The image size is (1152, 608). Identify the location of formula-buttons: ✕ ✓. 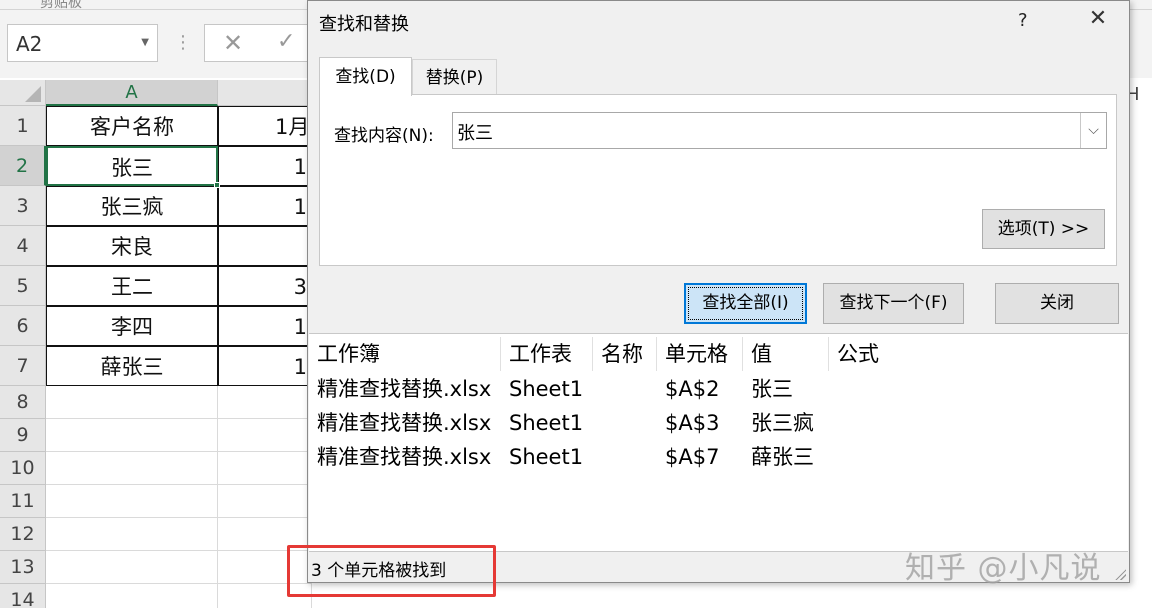
(259, 43).